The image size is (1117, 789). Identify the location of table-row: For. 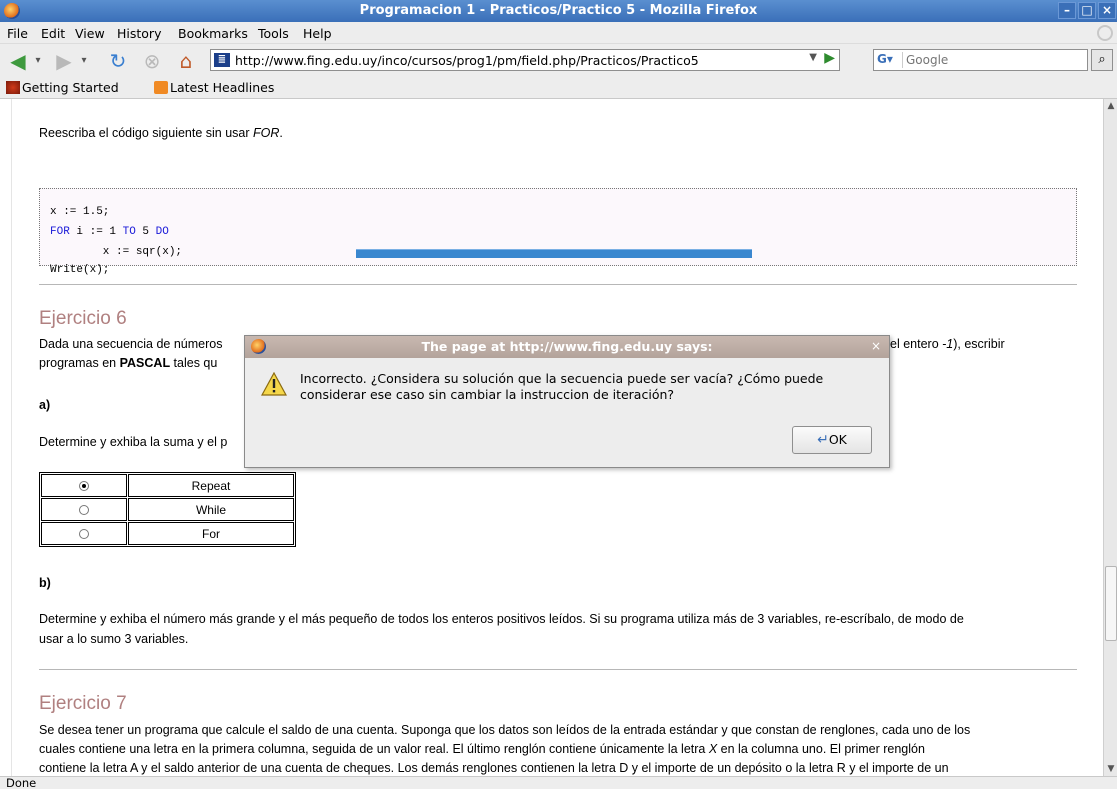
(167, 533).